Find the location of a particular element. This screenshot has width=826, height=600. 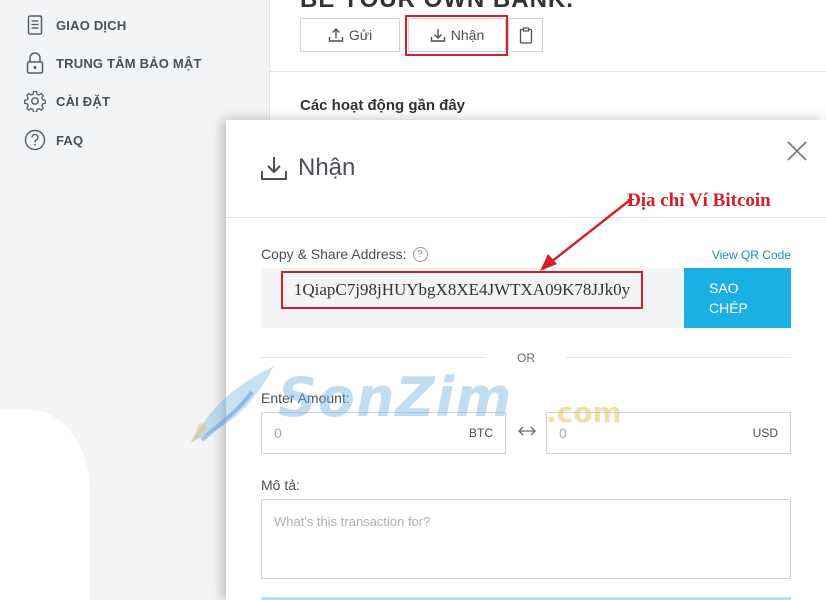

annotation-arrow is located at coordinates (585, 235).